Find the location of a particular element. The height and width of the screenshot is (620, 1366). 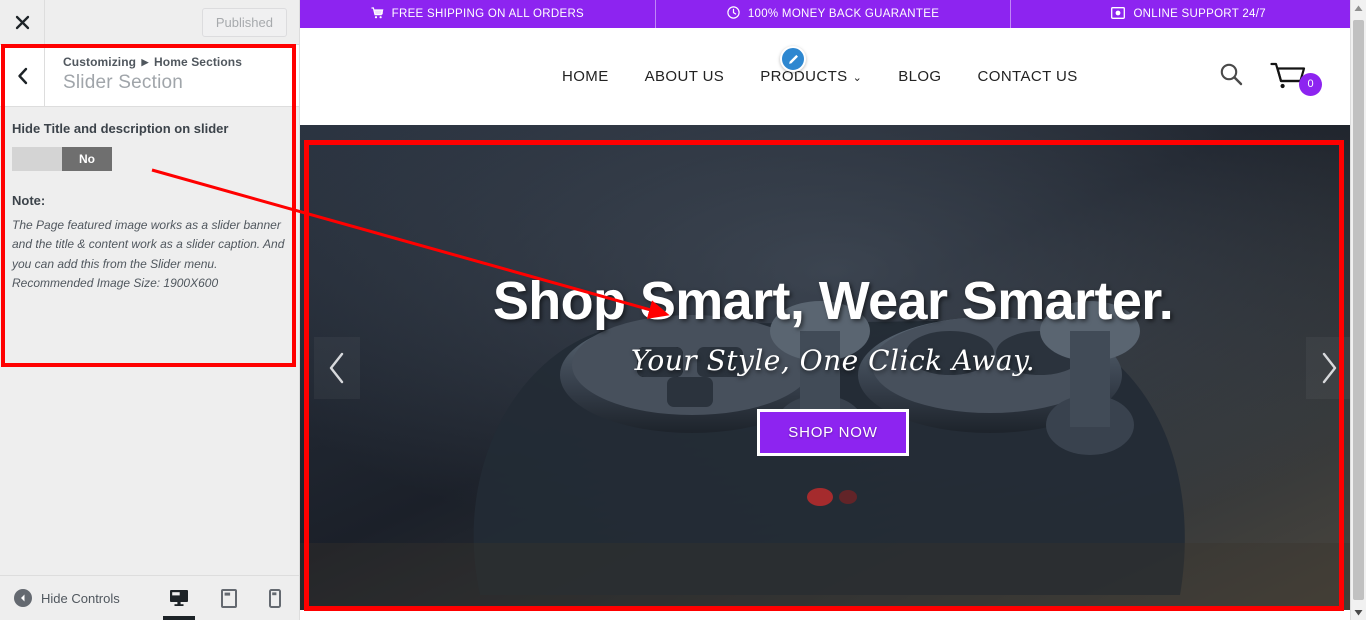

promo-label-support: ONLINE SUPPORT 24/7 is located at coordinates (1199, 14).